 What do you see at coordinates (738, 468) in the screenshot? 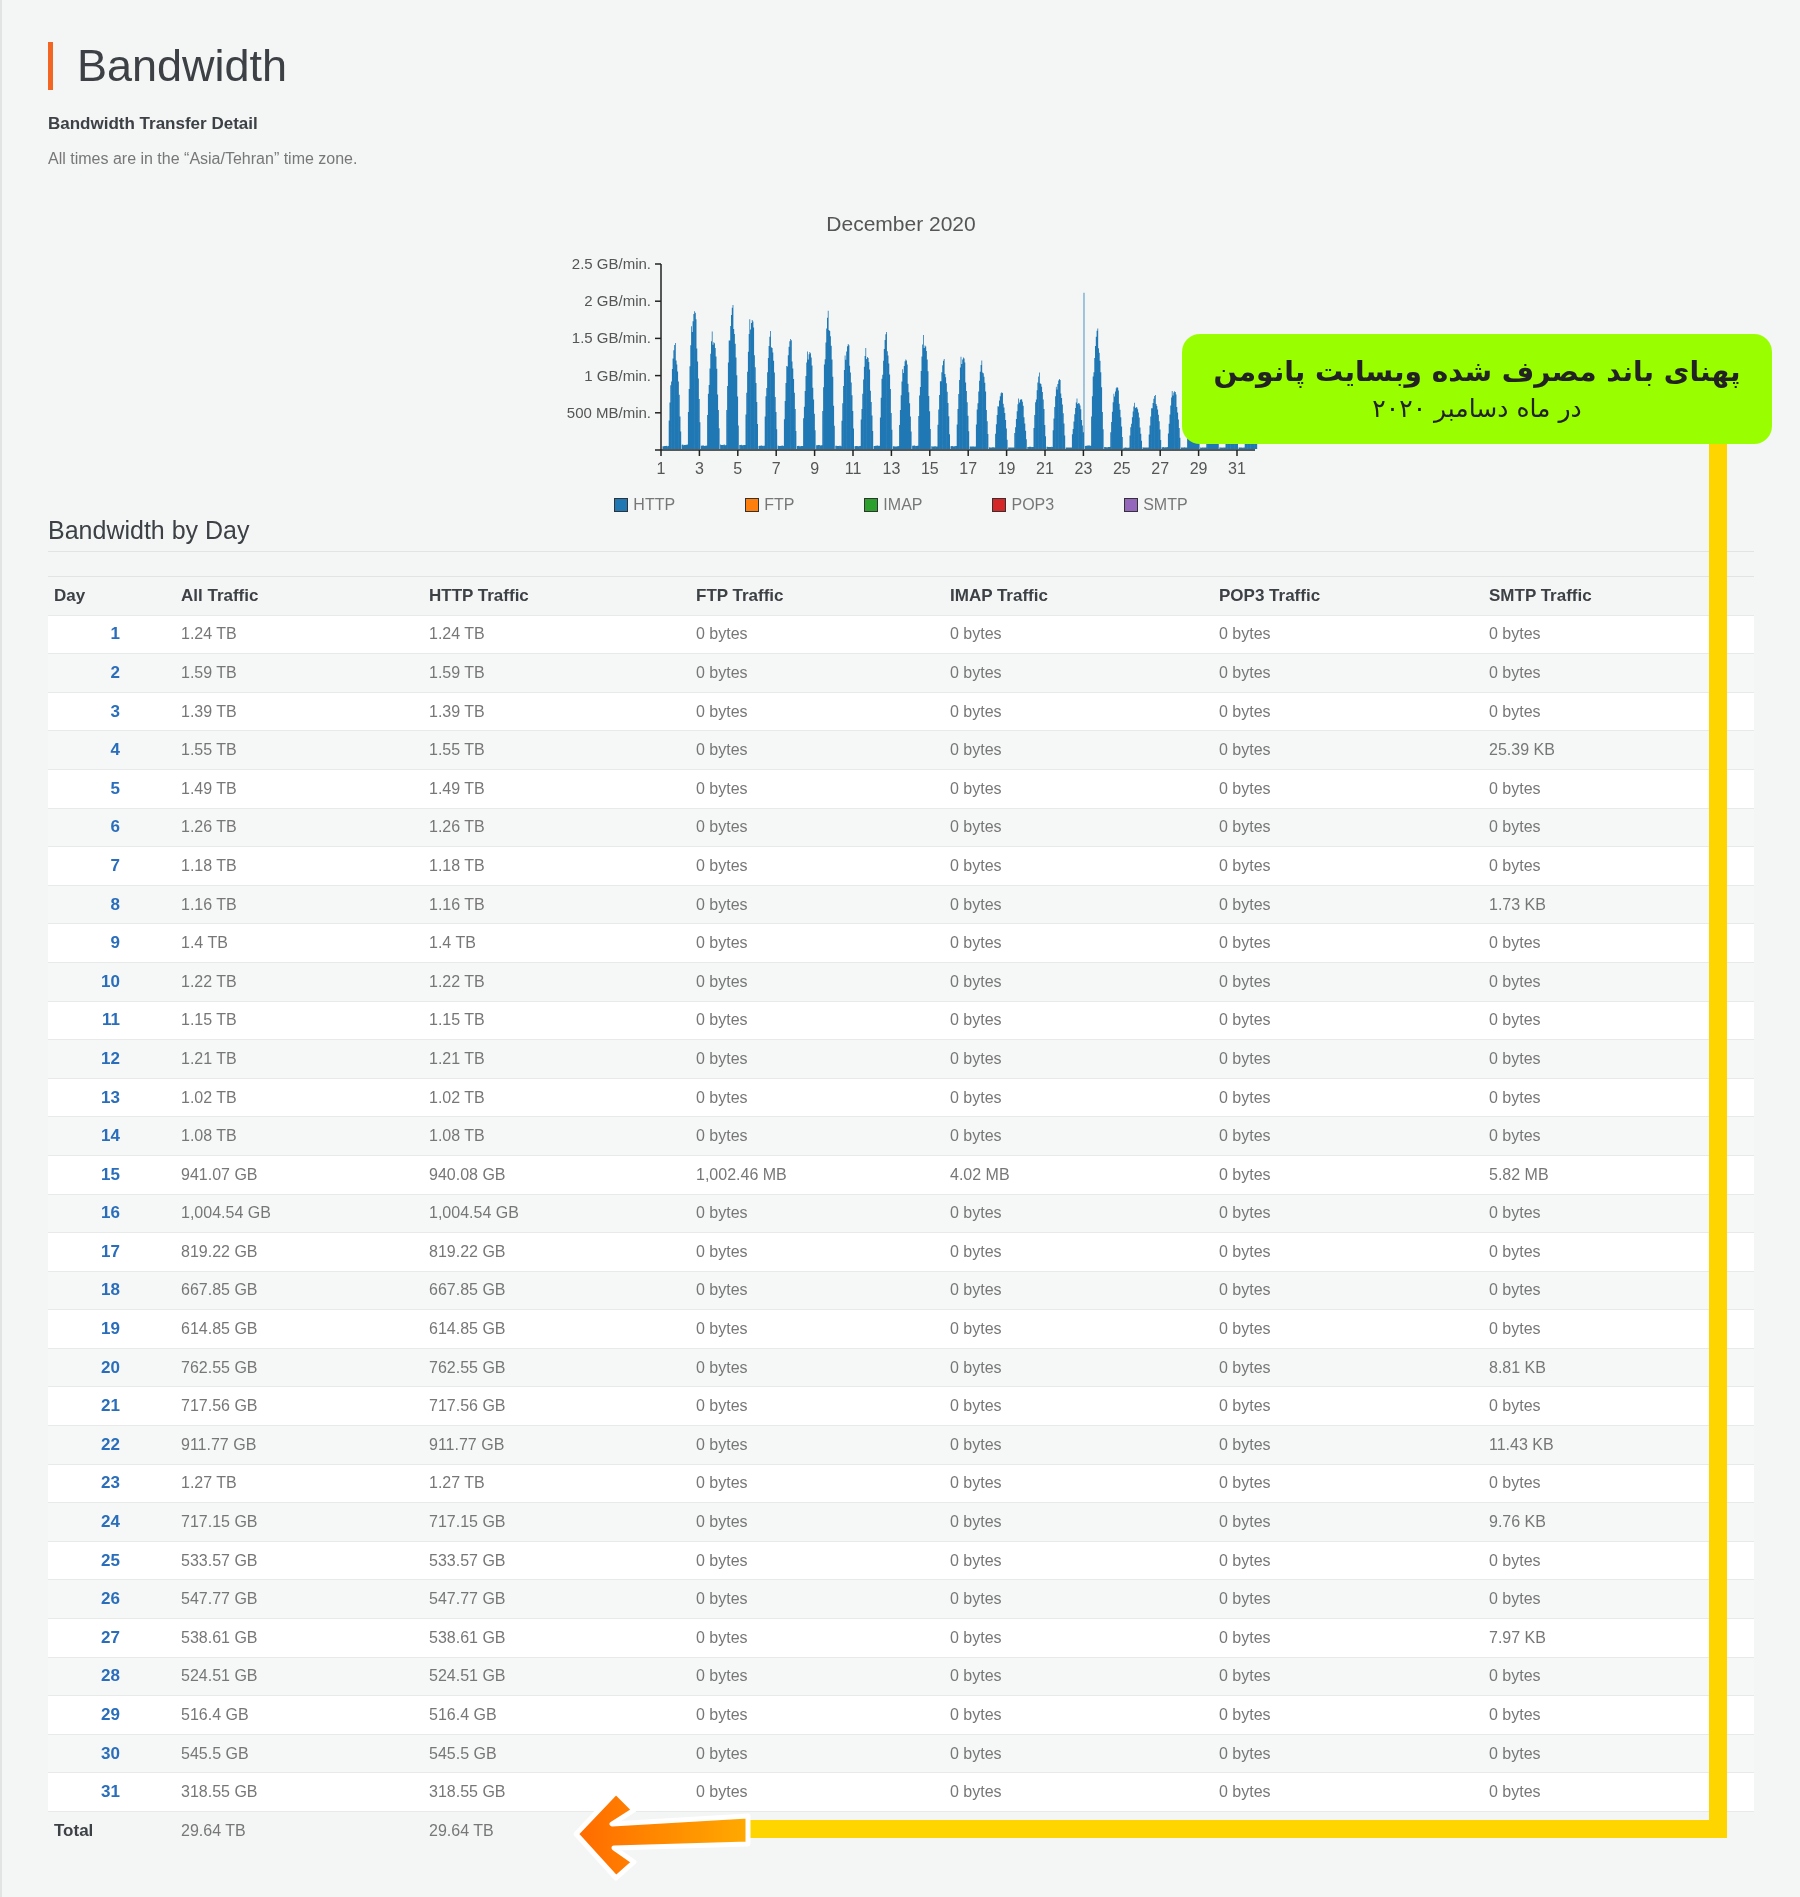
I see `x-tick-label: 5` at bounding box center [738, 468].